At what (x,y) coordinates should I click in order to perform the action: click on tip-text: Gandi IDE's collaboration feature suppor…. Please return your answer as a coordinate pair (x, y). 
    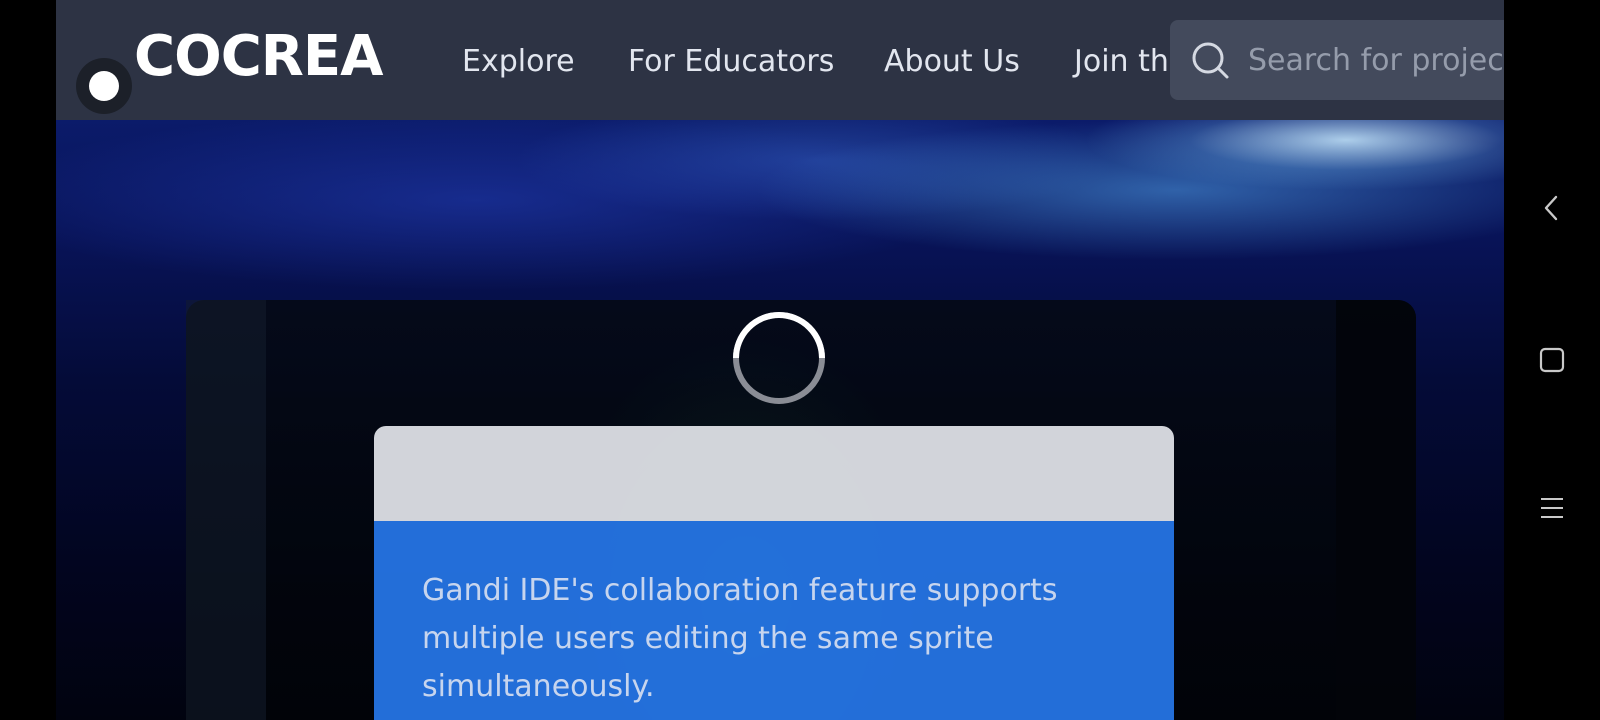
    Looking at the image, I should click on (740, 638).